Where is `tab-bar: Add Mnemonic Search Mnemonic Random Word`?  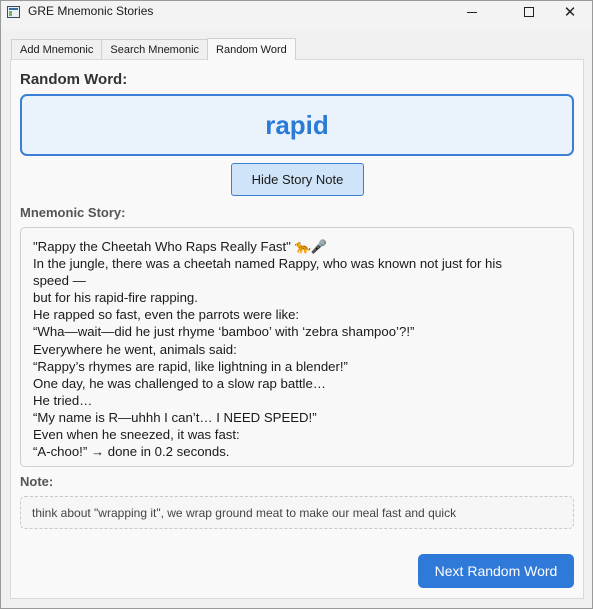 tab-bar: Add Mnemonic Search Mnemonic Random Word is located at coordinates (153, 49).